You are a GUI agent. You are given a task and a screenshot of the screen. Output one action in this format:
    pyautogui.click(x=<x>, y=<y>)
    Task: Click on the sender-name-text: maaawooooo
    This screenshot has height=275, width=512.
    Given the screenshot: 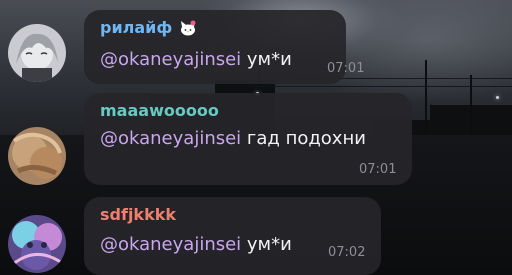 What is the action you would take?
    pyautogui.click(x=159, y=110)
    